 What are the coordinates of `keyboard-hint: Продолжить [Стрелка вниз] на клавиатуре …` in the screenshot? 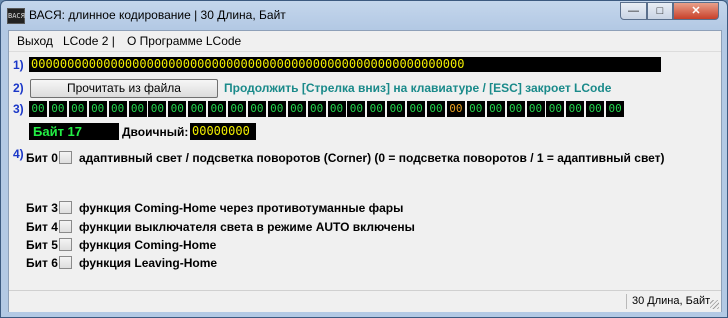 It's located at (418, 88).